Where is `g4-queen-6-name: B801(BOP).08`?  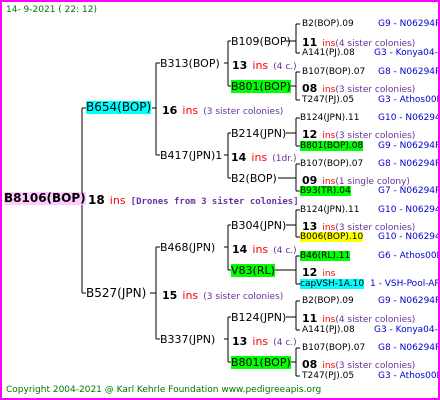 g4-queen-6-name: B801(BOP).08 is located at coordinates (332, 146).